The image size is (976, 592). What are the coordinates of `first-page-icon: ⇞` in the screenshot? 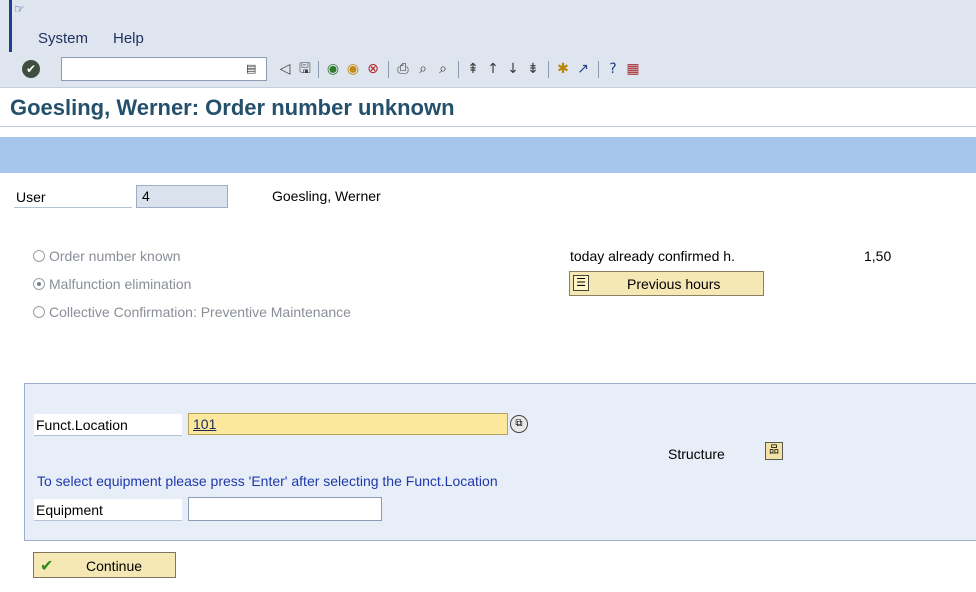 It's located at (473, 69).